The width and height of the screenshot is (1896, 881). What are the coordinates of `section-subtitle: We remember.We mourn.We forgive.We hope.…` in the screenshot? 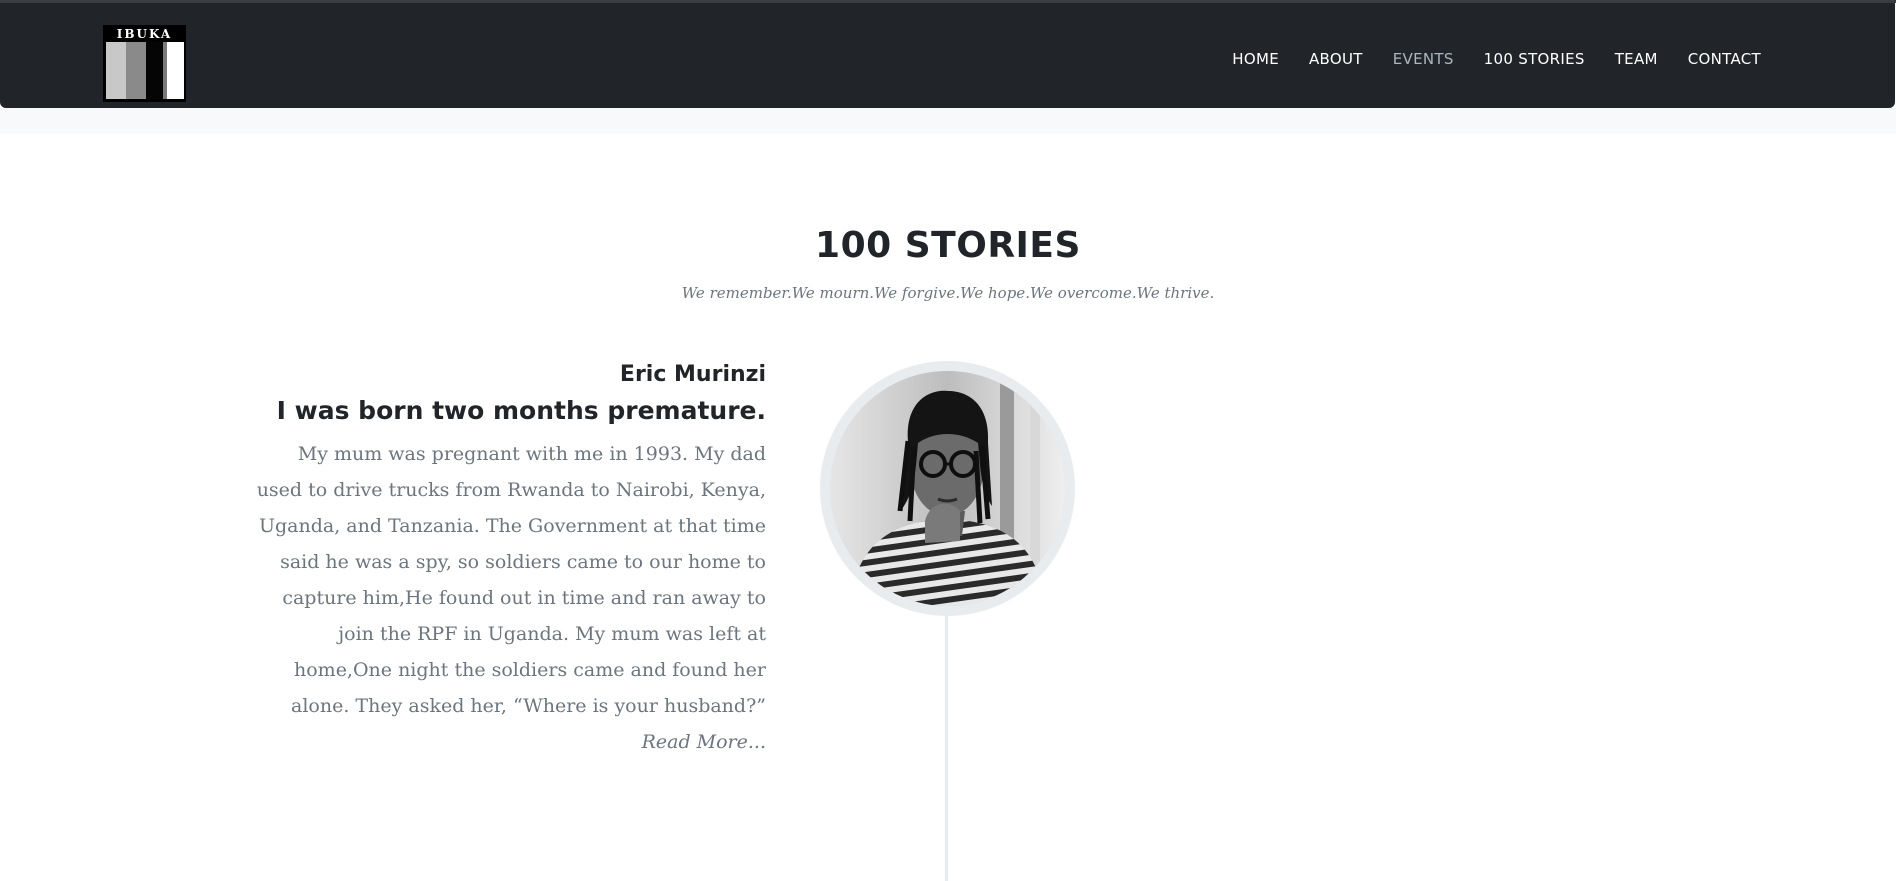 It's located at (948, 293).